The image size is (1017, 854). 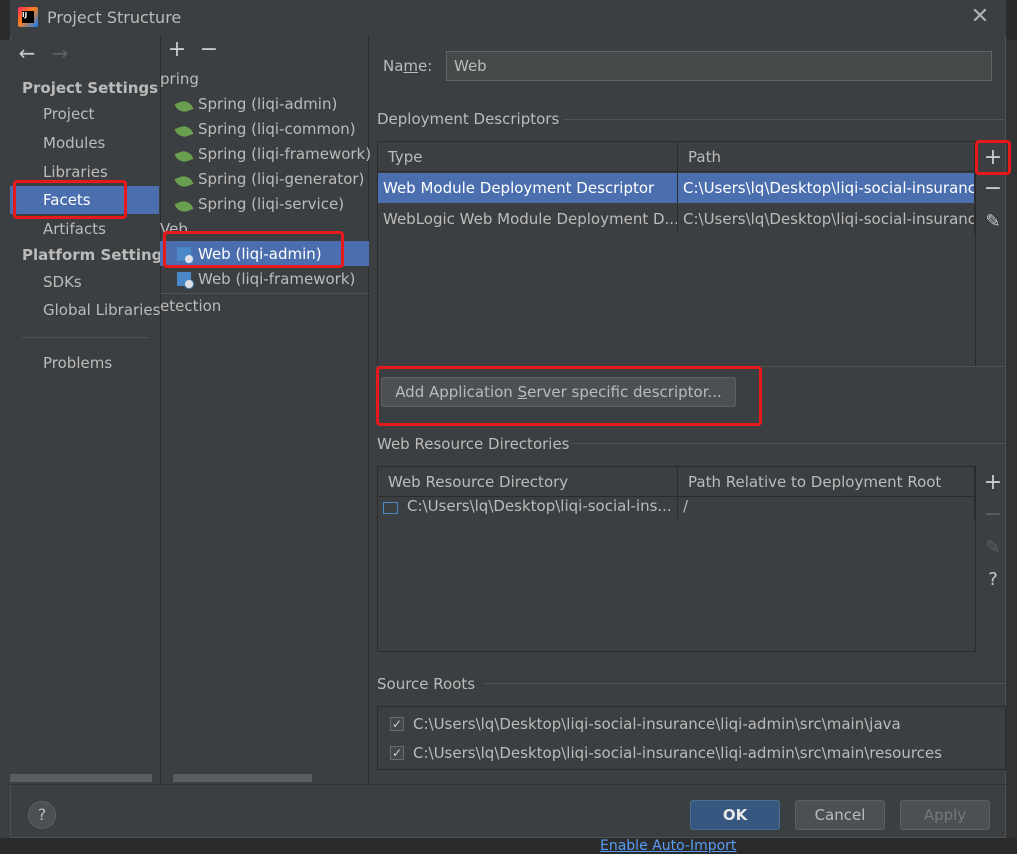 I want to click on apply-button: Apply, so click(x=945, y=815).